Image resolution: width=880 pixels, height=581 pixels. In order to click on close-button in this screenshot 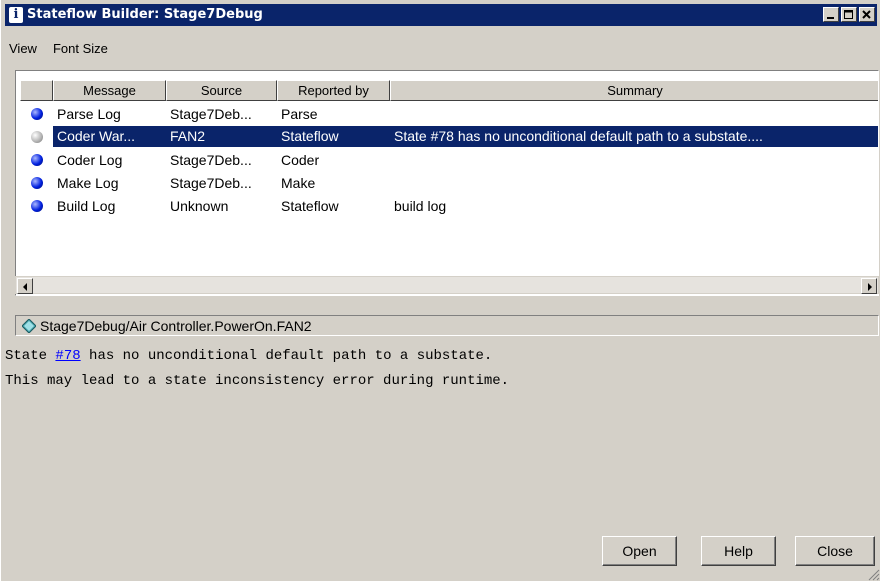, I will do `click(867, 14)`.